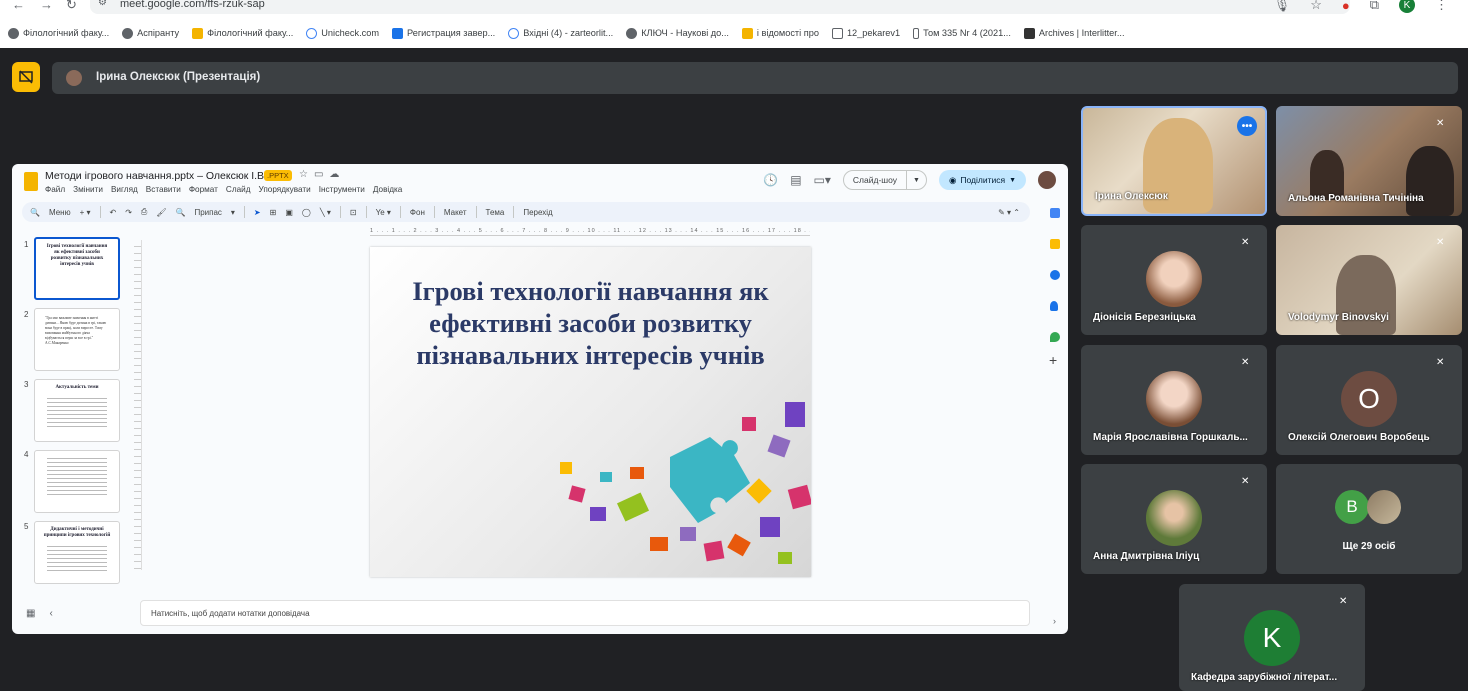 This screenshot has height=691, width=1468. I want to click on zoom-select: Припас, so click(207, 212).